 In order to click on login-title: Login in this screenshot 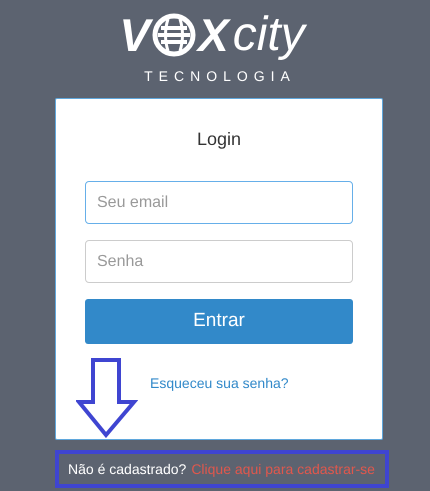, I will do `click(219, 139)`.